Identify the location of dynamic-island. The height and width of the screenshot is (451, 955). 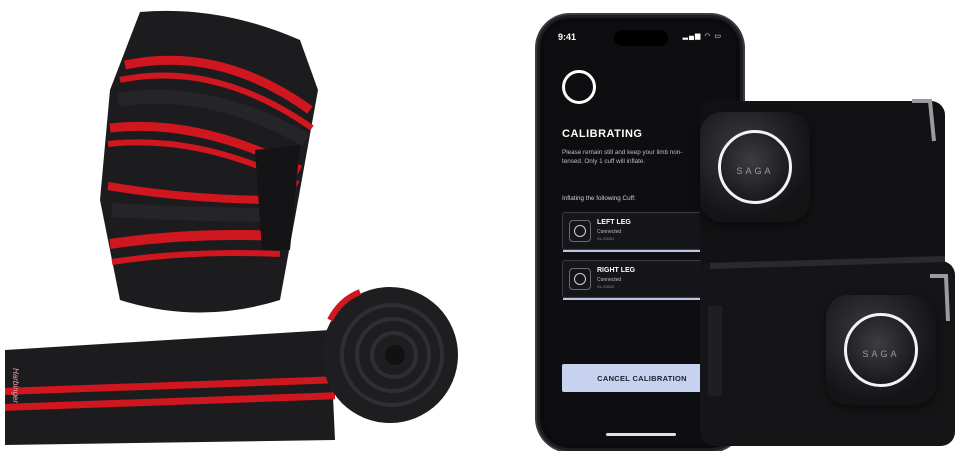
(641, 38).